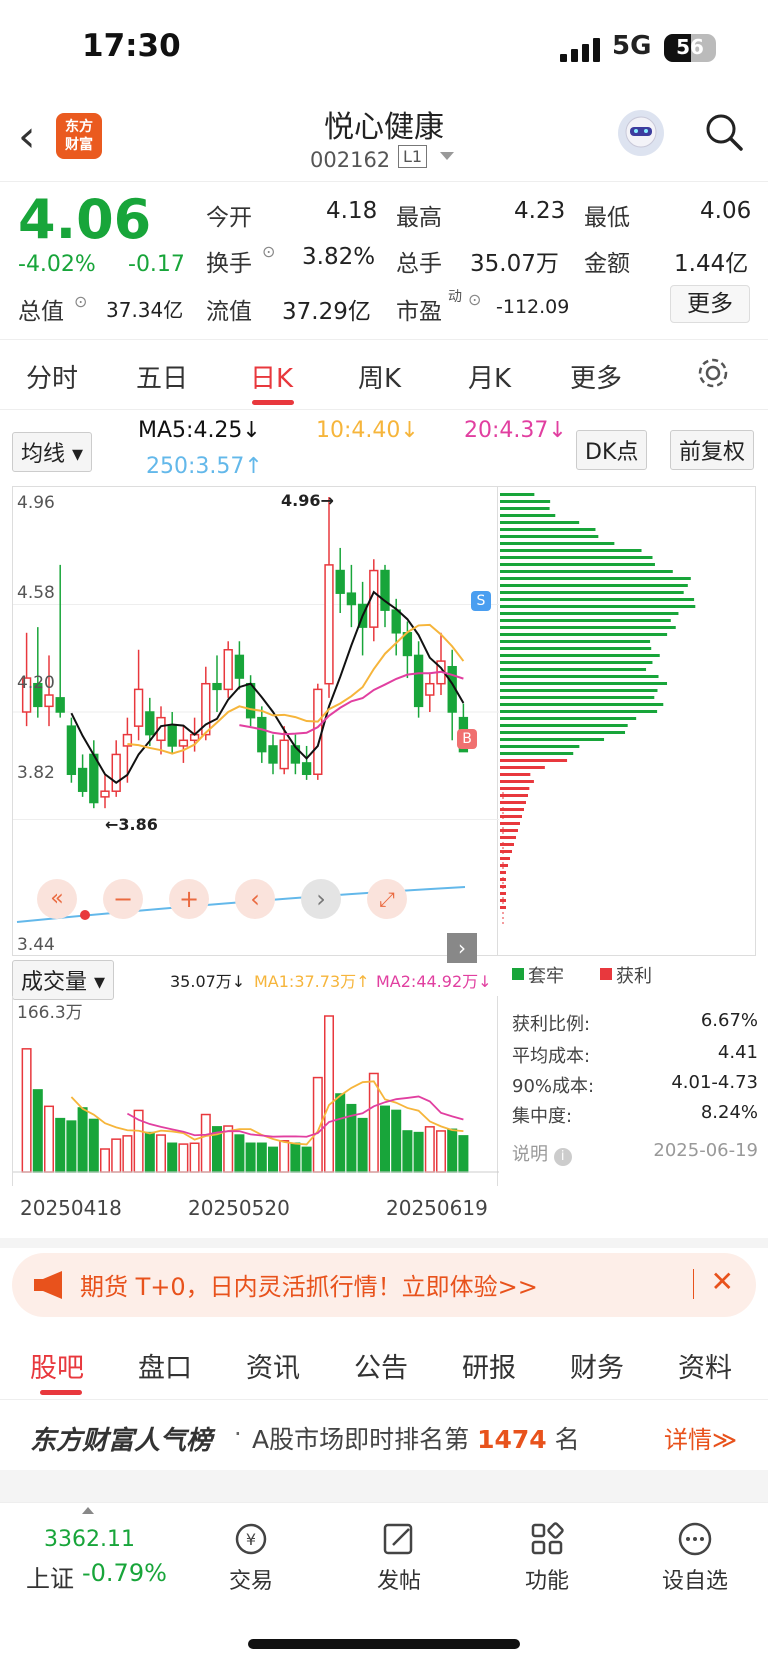  Describe the element at coordinates (467, 739) in the screenshot. I see `buy-marker: B` at that location.